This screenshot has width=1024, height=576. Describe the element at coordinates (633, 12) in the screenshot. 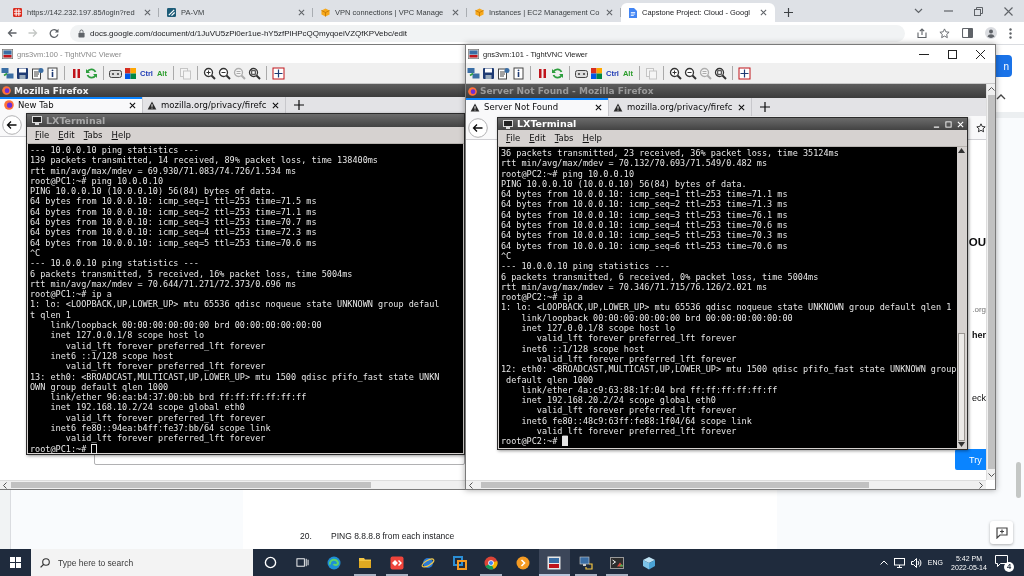

I see `document-icon` at that location.